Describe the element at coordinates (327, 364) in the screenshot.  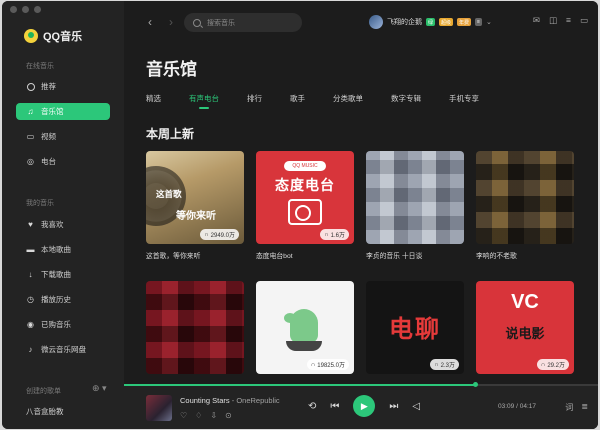
I see `play-count: ∩ 19825.0万` at that location.